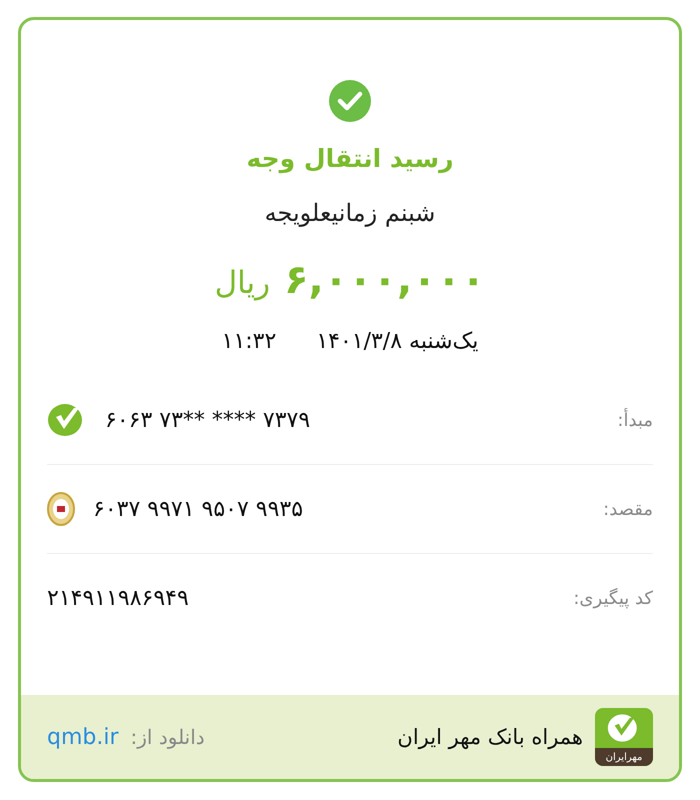  What do you see at coordinates (83, 737) in the screenshot?
I see `download-link: qmb.ir` at bounding box center [83, 737].